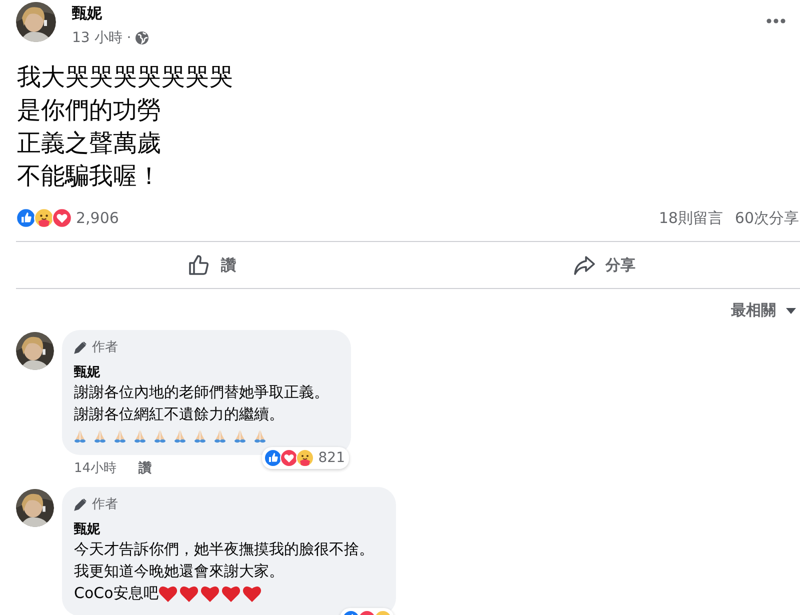  What do you see at coordinates (89, 110) in the screenshot?
I see `post-text: 是你們的功勞` at bounding box center [89, 110].